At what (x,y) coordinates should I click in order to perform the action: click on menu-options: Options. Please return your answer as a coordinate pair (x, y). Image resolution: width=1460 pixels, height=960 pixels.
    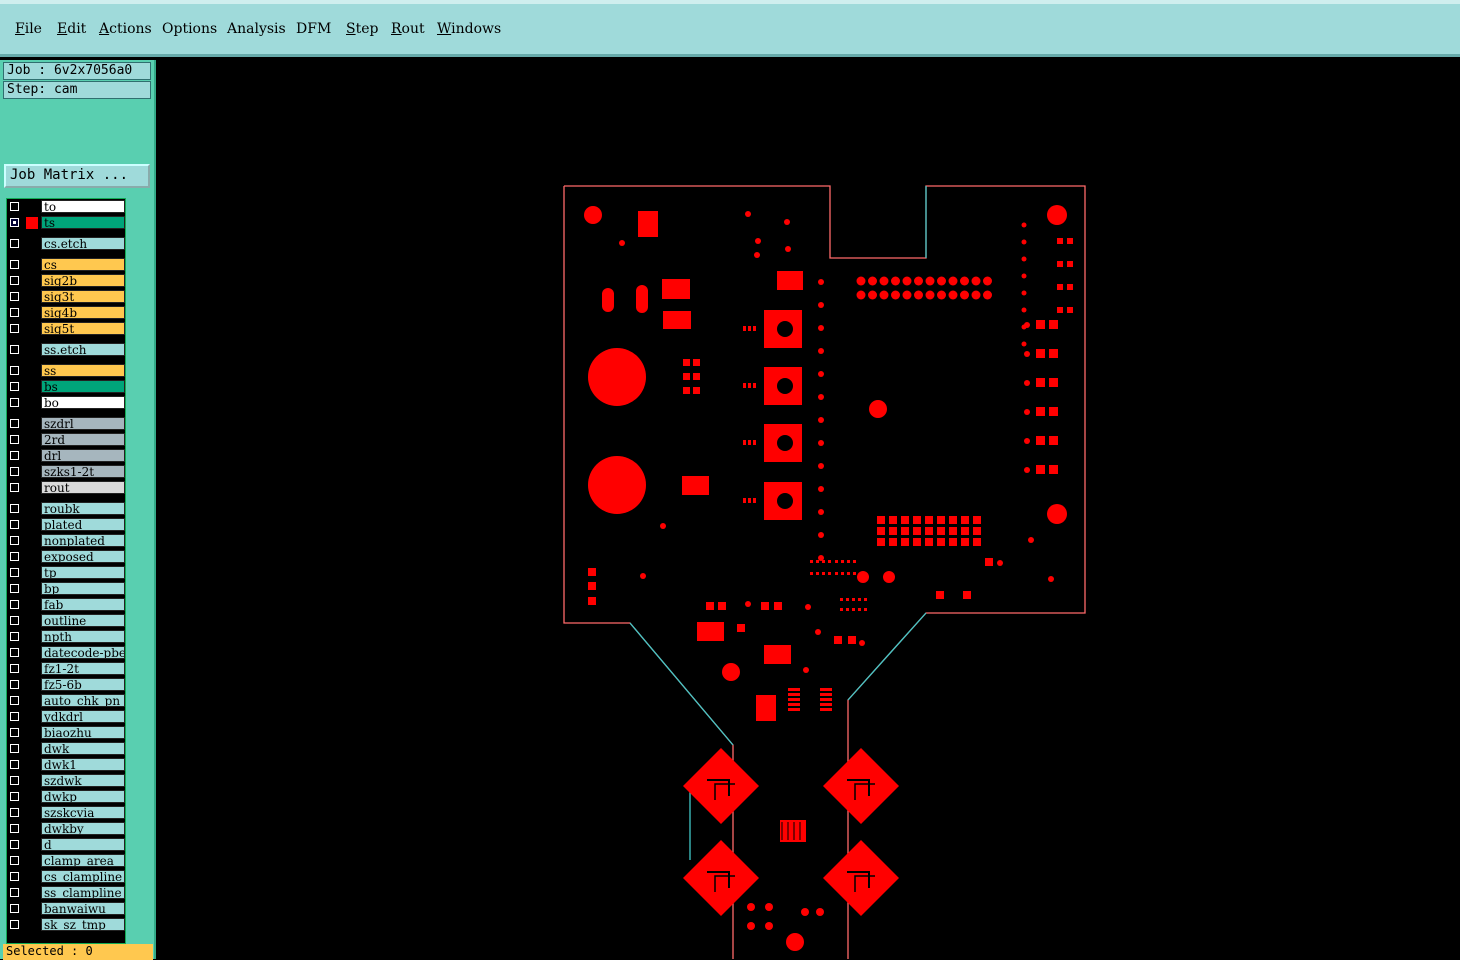
    Looking at the image, I should click on (189, 29).